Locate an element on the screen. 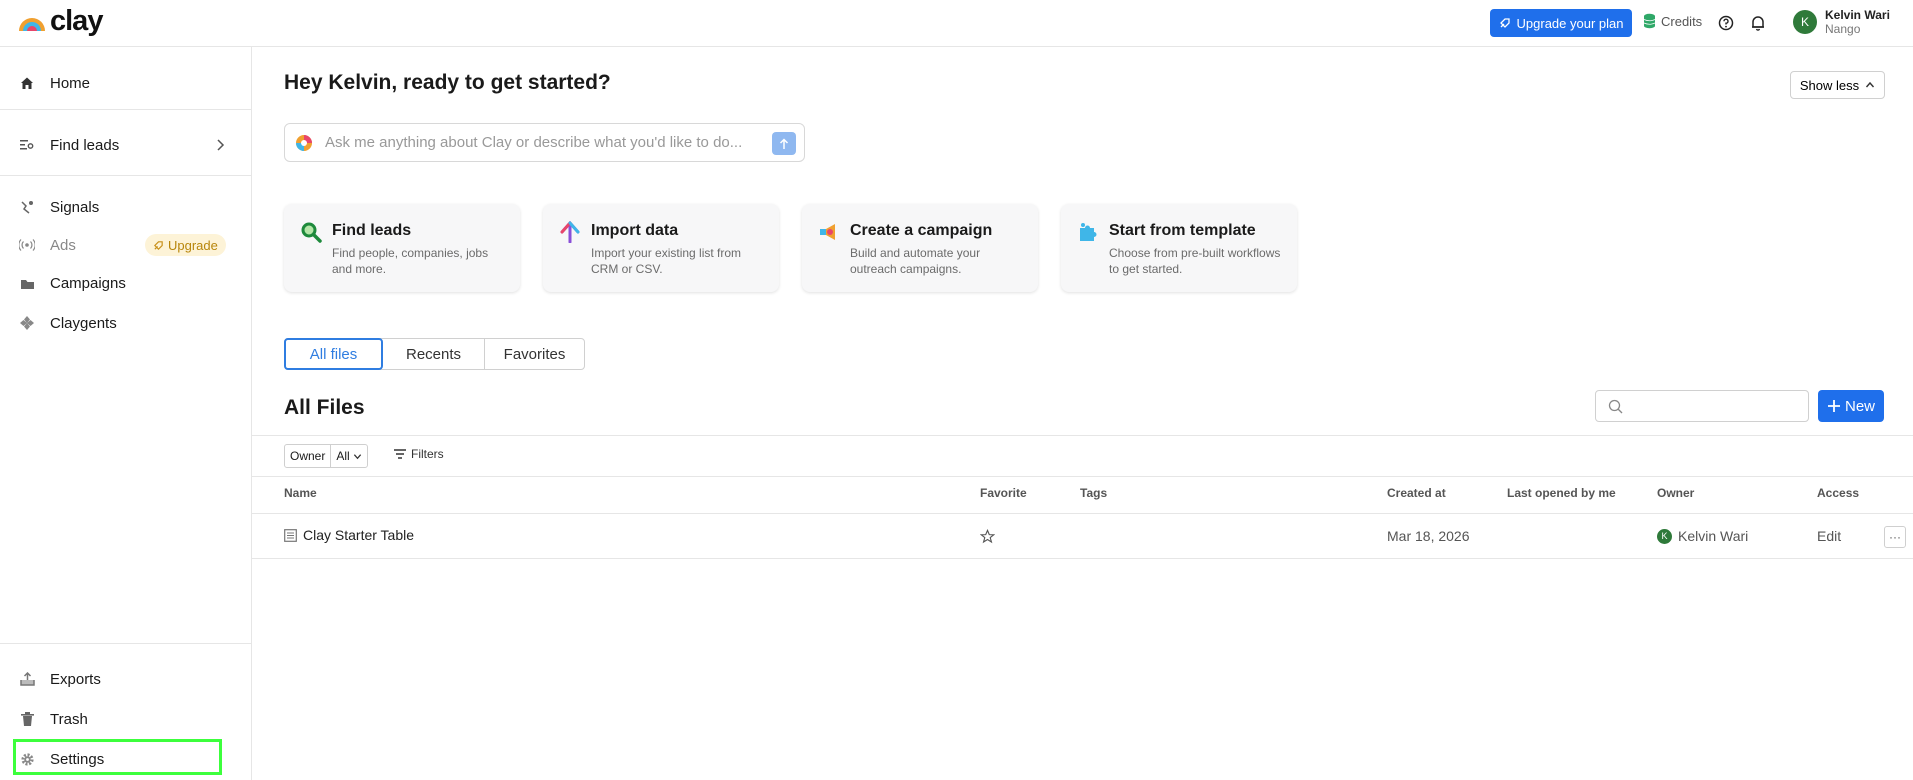 The image size is (1913, 780). show-less-button: Show less is located at coordinates (1837, 85).